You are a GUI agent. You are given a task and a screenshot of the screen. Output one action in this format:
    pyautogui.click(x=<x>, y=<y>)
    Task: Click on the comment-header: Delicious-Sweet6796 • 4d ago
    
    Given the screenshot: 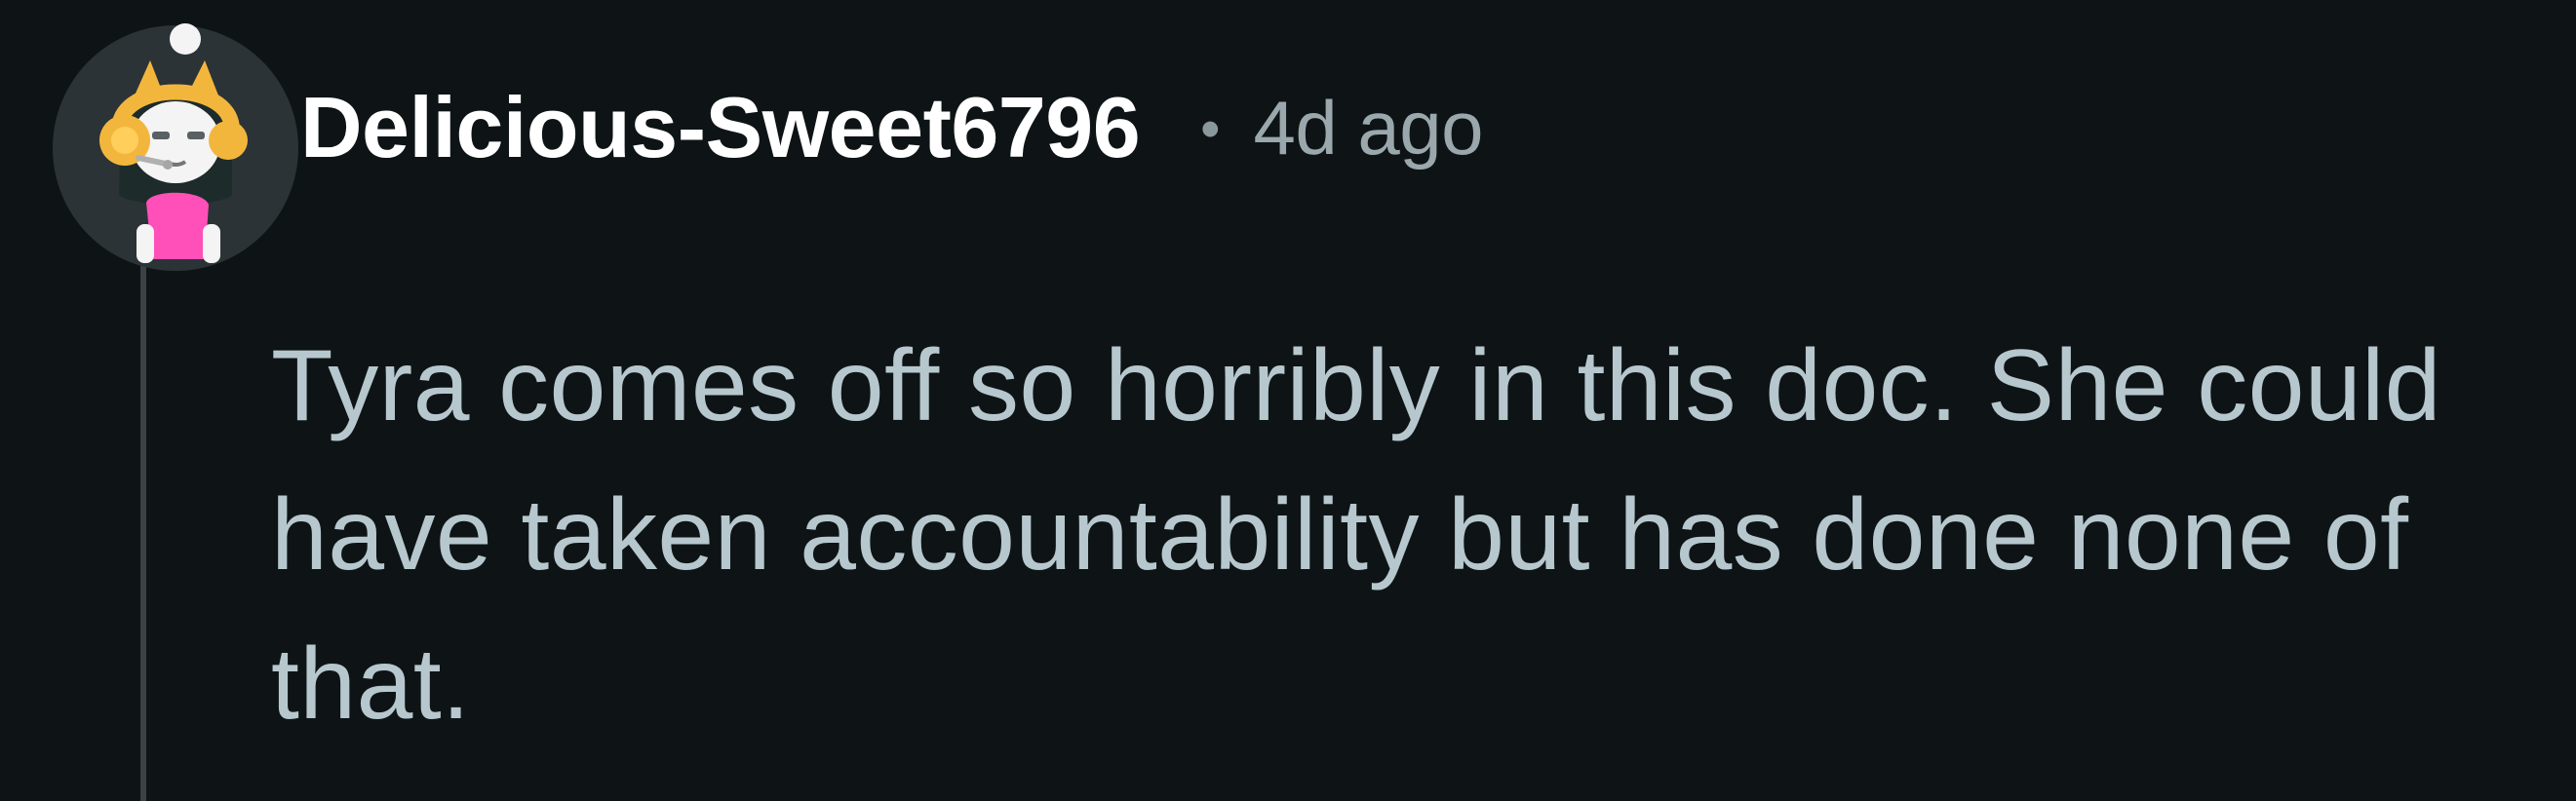 What is the action you would take?
    pyautogui.click(x=892, y=127)
    